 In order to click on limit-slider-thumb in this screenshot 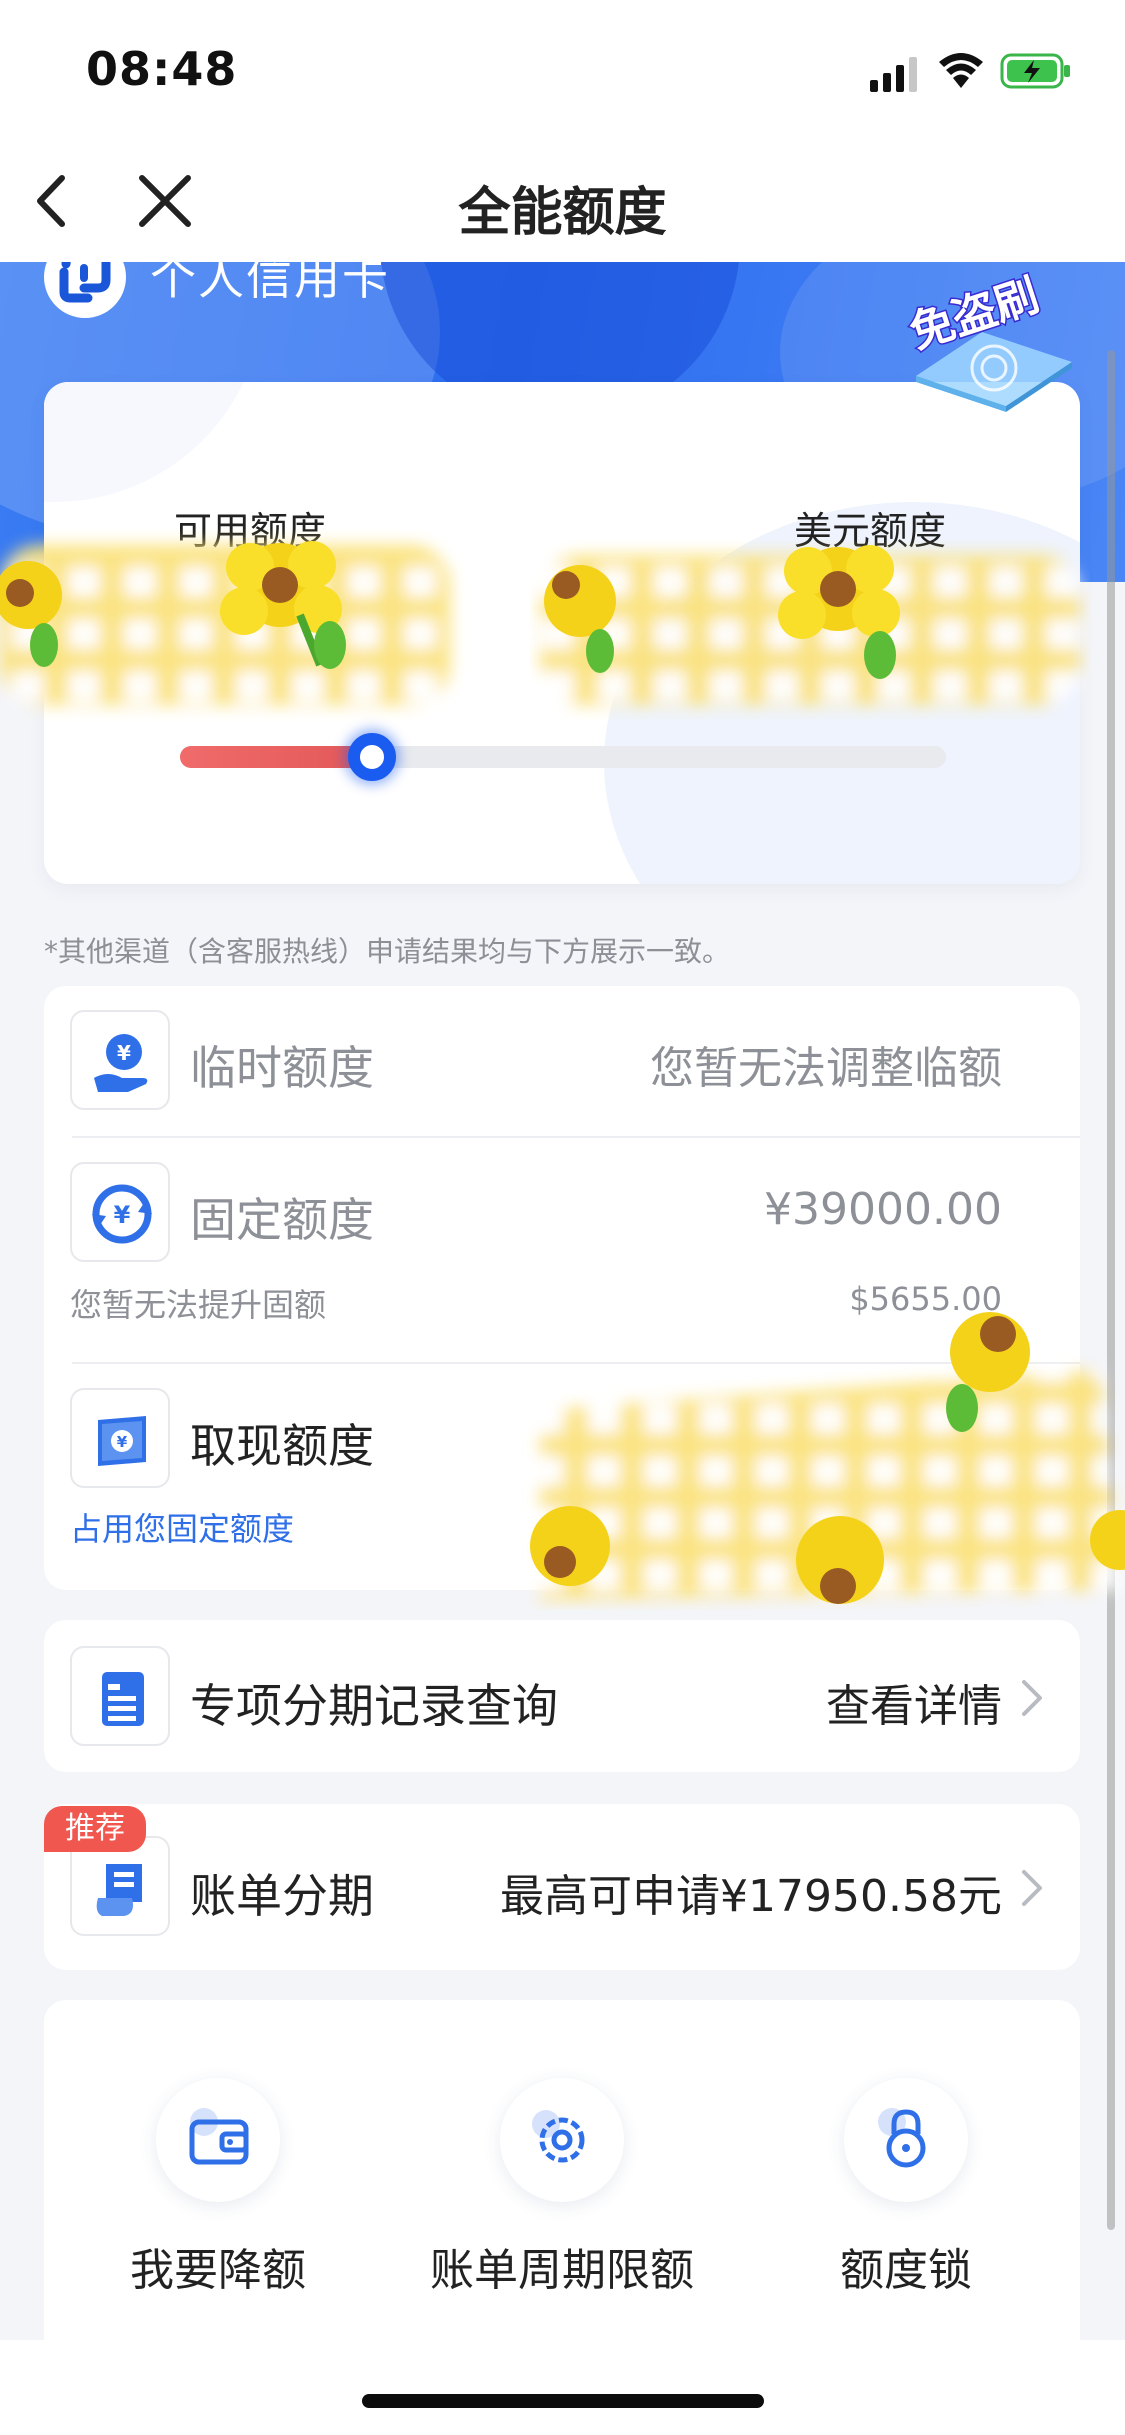, I will do `click(371, 757)`.